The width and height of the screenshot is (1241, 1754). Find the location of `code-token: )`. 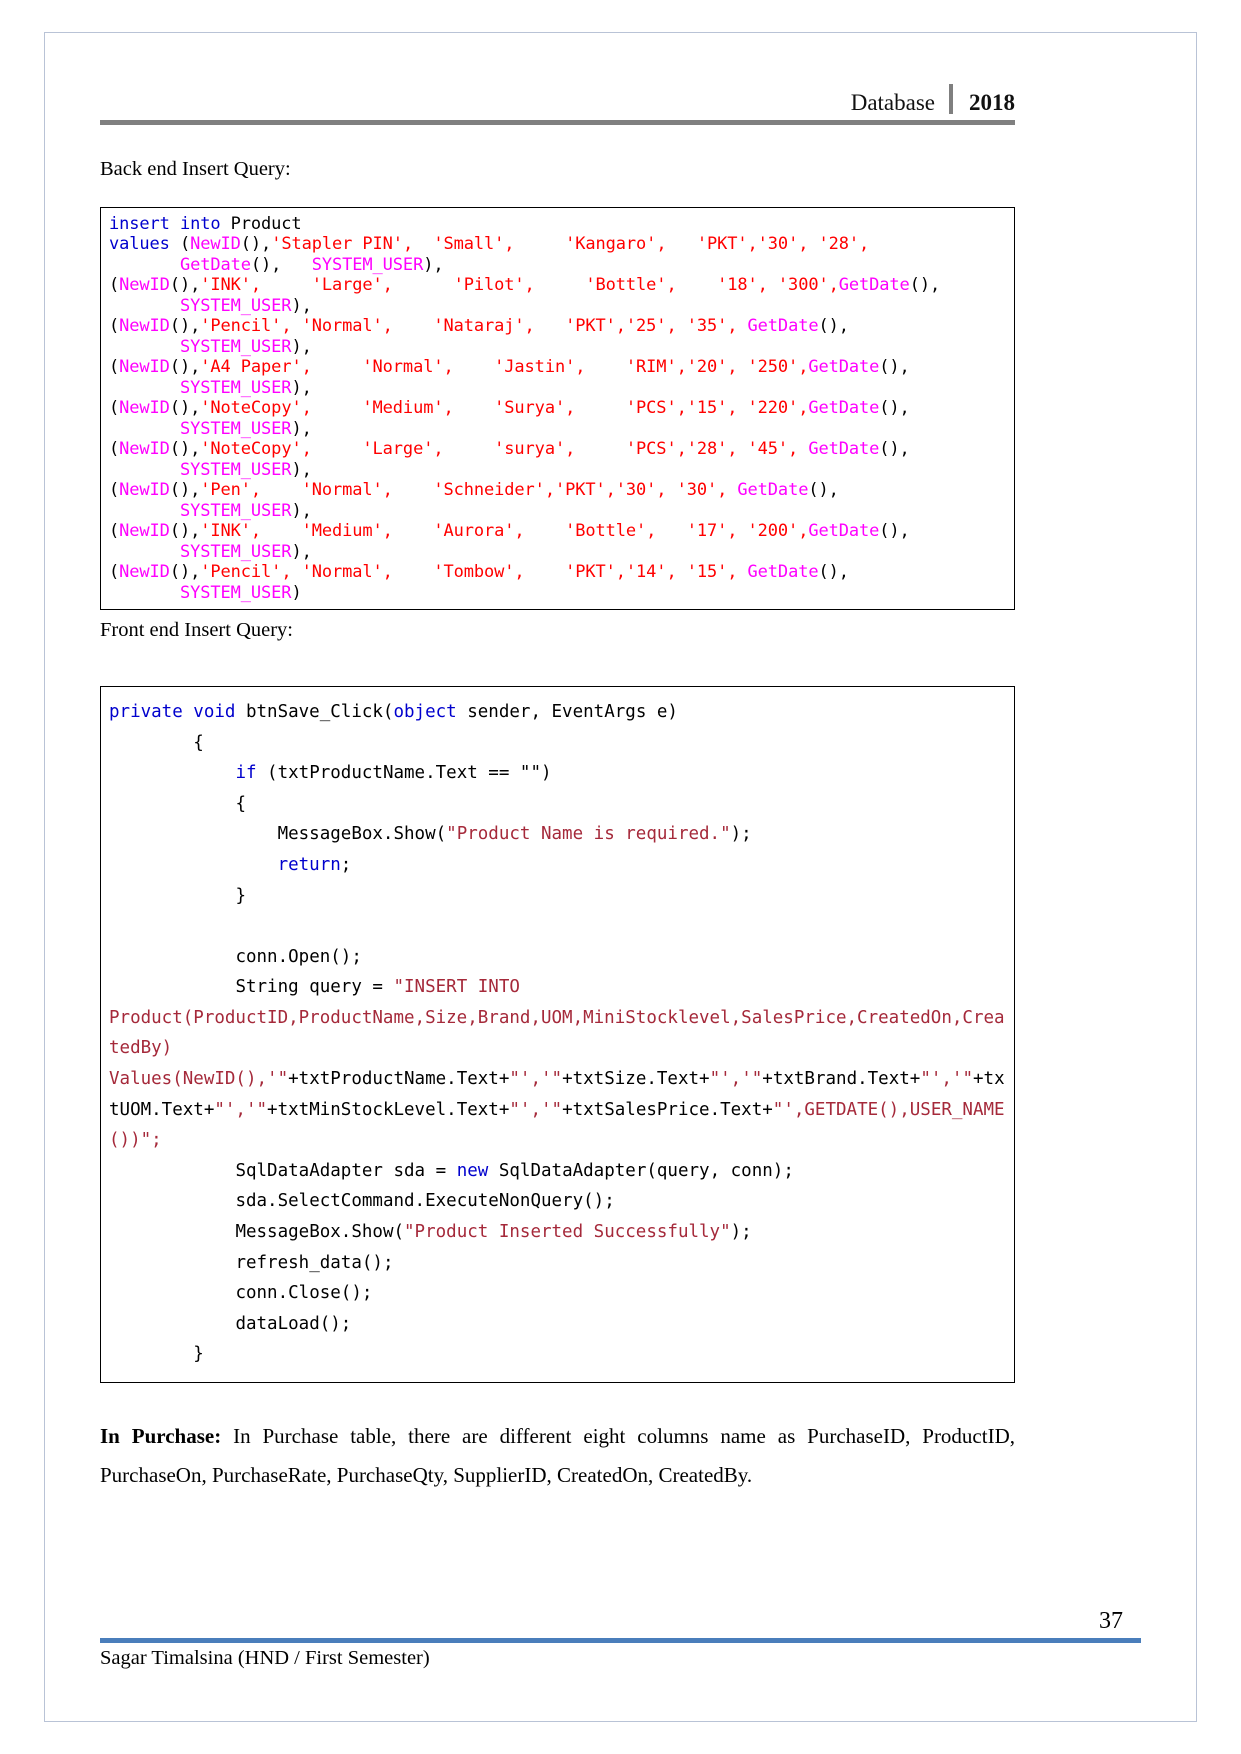

code-token: ) is located at coordinates (296, 592).